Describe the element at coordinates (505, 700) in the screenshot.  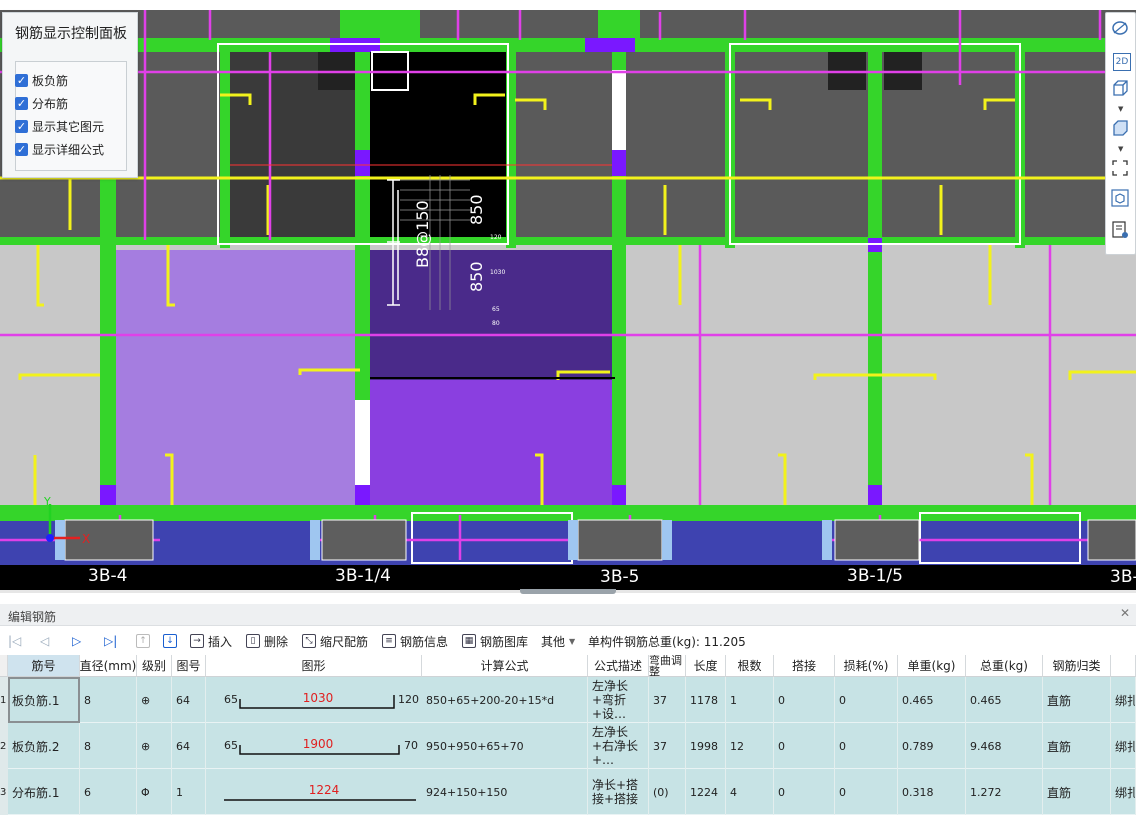
I see `cell-formula: 850+65+200-20+15*d` at that location.